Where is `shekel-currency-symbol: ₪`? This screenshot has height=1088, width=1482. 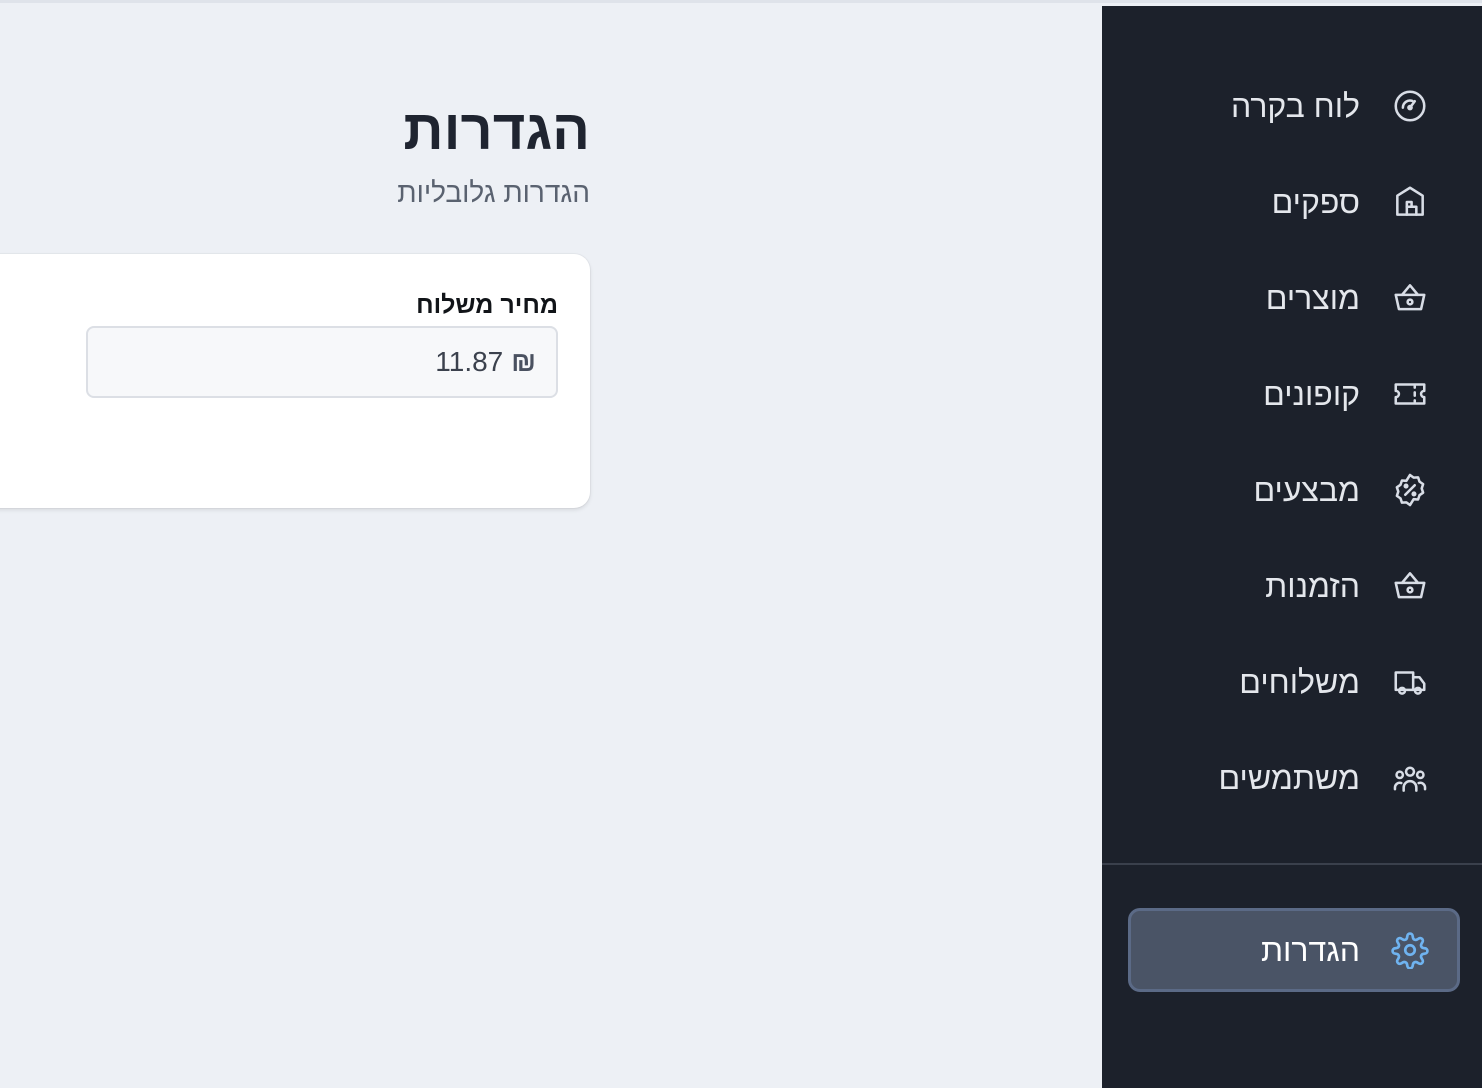
shekel-currency-symbol: ₪ is located at coordinates (523, 361).